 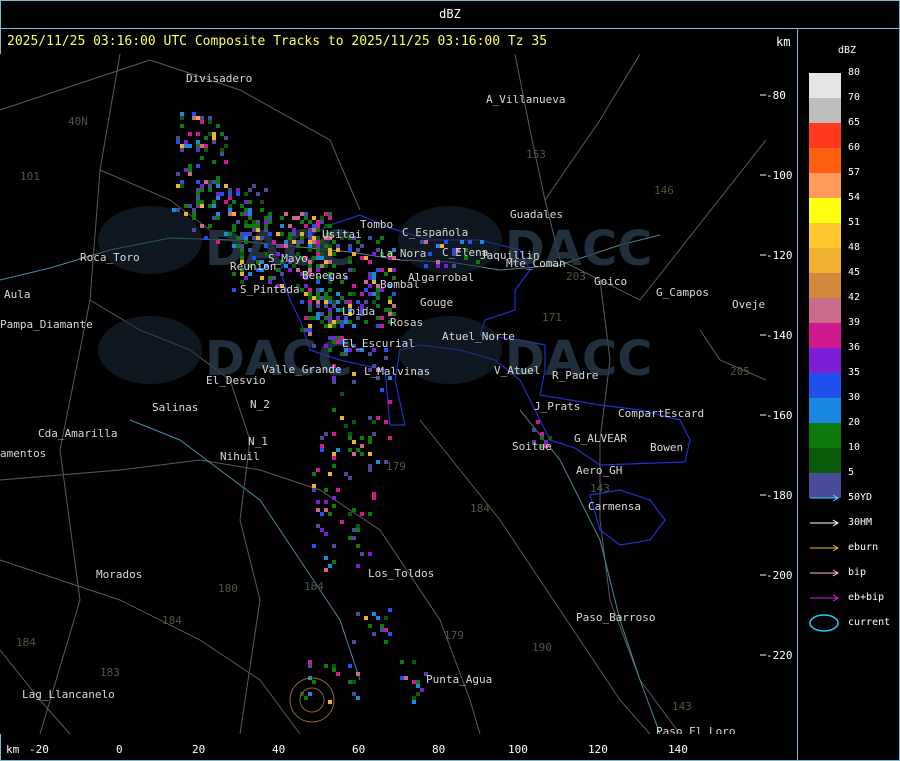 What do you see at coordinates (400, 284) in the screenshot?
I see `place-label: Bombal` at bounding box center [400, 284].